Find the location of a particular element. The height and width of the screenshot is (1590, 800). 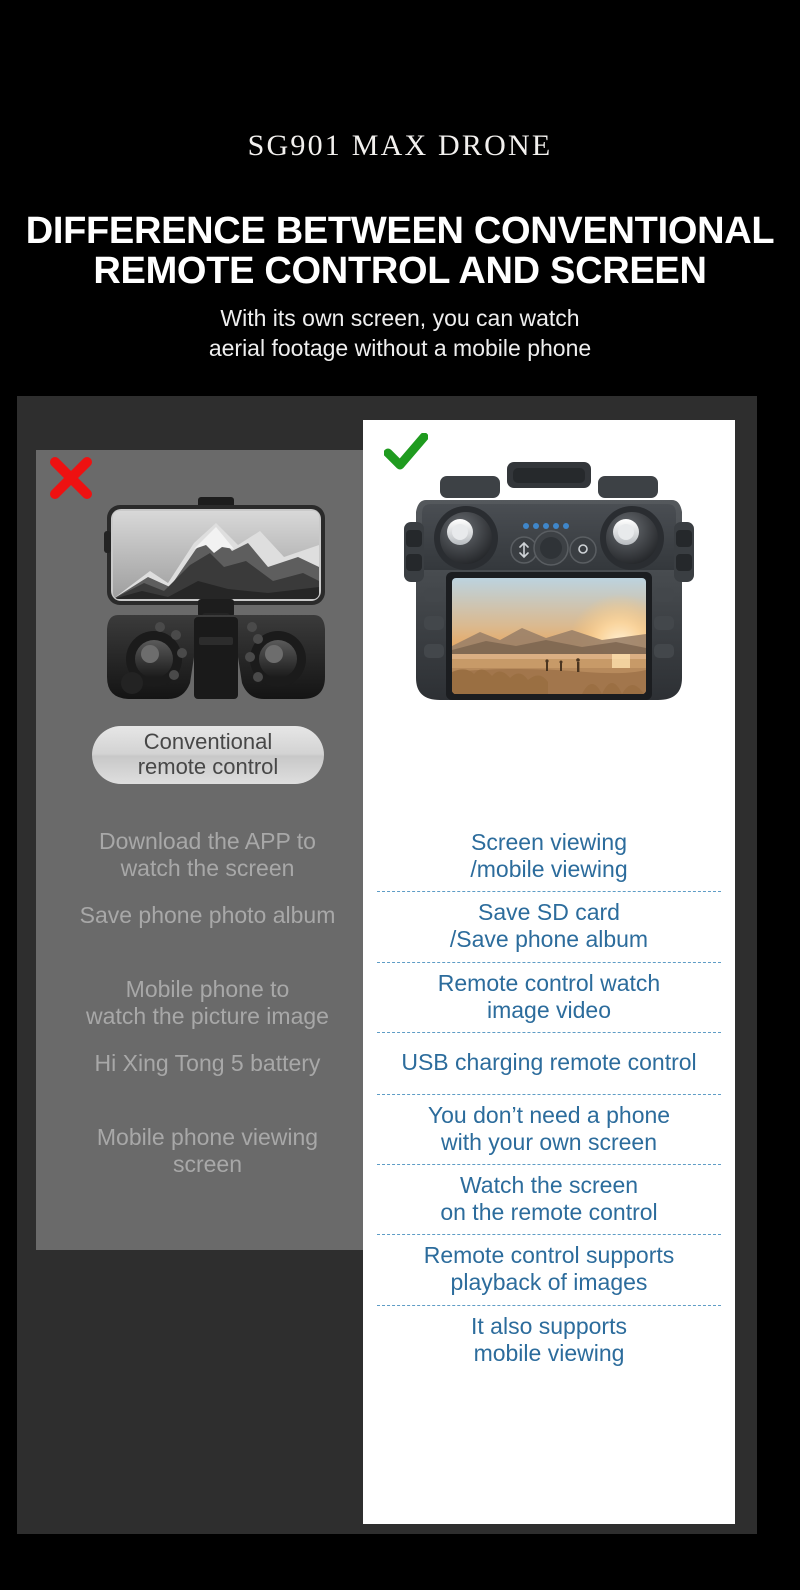

phone-gamepad-illustration is located at coordinates (216, 597).